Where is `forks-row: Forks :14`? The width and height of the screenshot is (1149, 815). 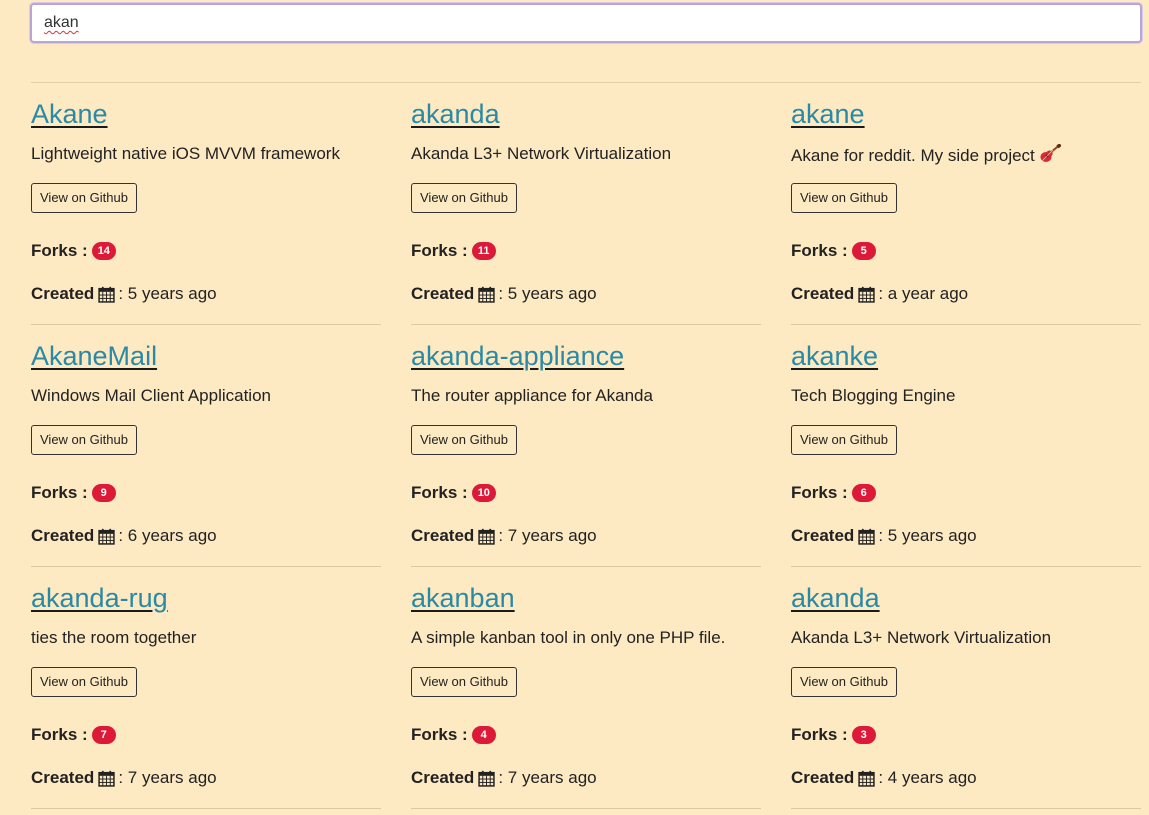 forks-row: Forks :14 is located at coordinates (73, 251).